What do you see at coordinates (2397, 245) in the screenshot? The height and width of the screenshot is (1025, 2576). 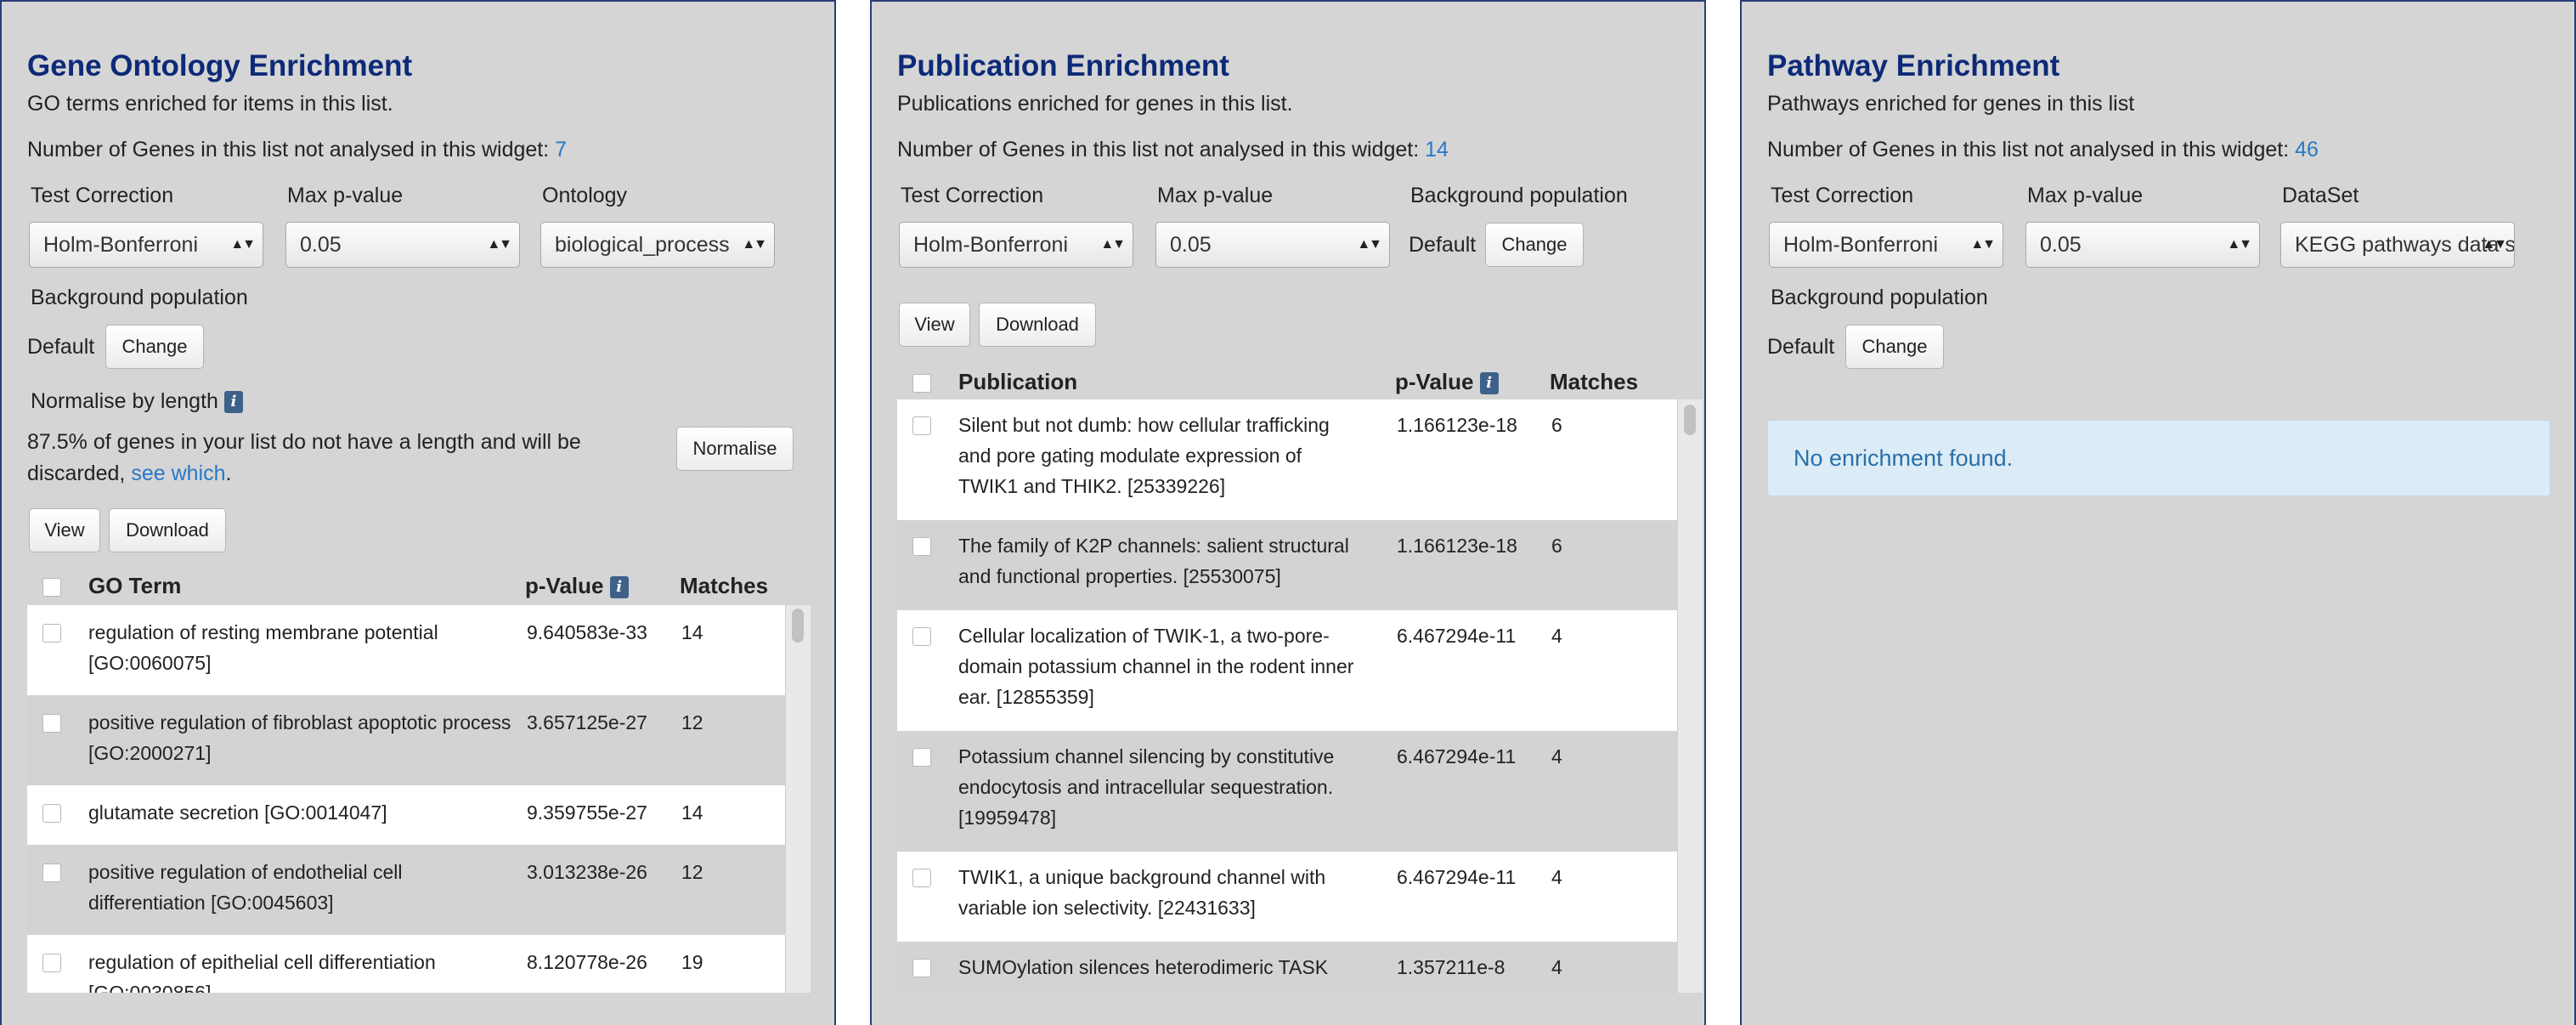 I see `dataset-select: KEGG pathways data set ▲▼` at bounding box center [2397, 245].